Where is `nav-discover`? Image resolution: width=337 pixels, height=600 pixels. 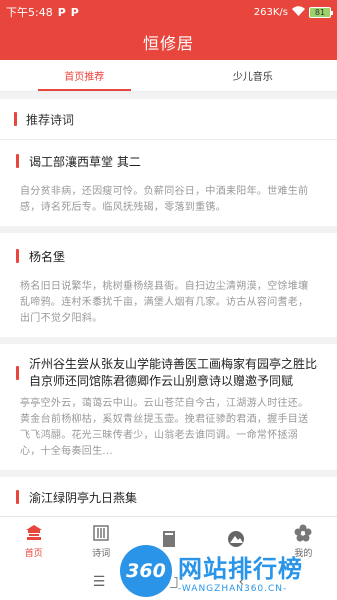
nav-discover is located at coordinates (235, 540).